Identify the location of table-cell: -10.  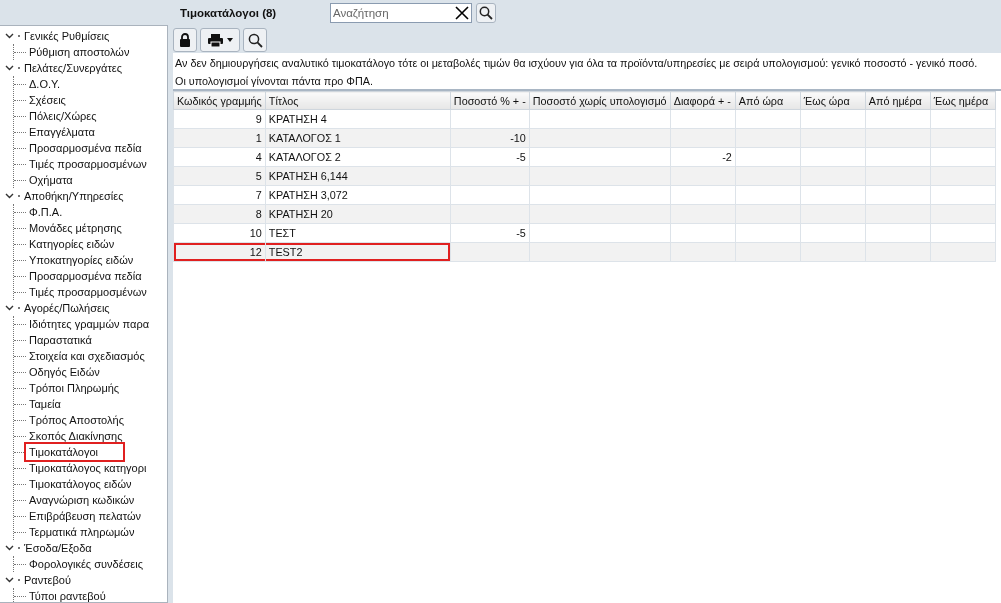
(518, 138).